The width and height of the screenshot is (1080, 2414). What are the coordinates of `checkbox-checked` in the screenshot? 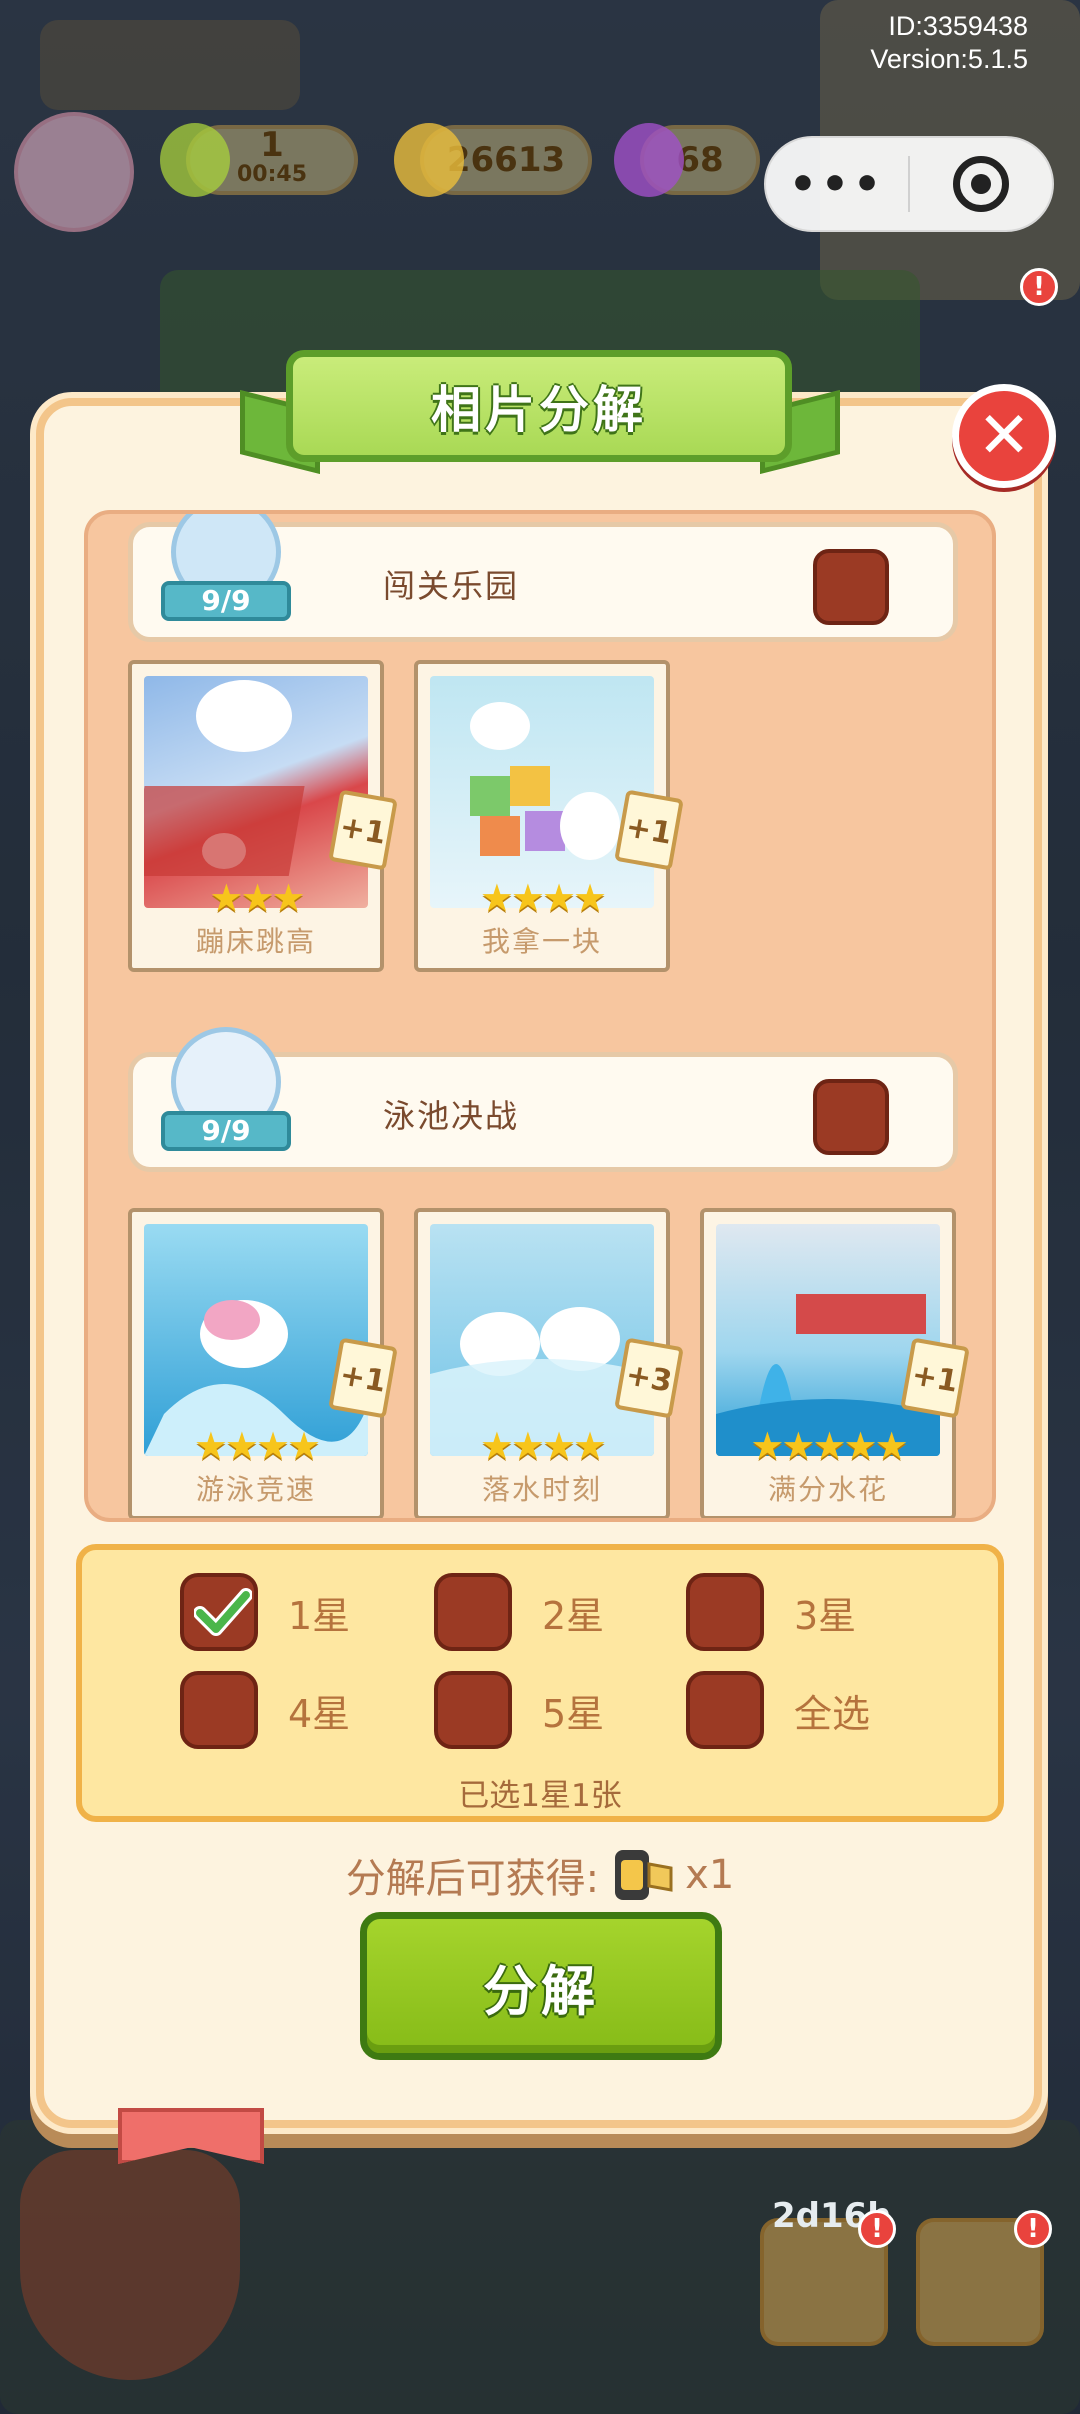 It's located at (219, 1612).